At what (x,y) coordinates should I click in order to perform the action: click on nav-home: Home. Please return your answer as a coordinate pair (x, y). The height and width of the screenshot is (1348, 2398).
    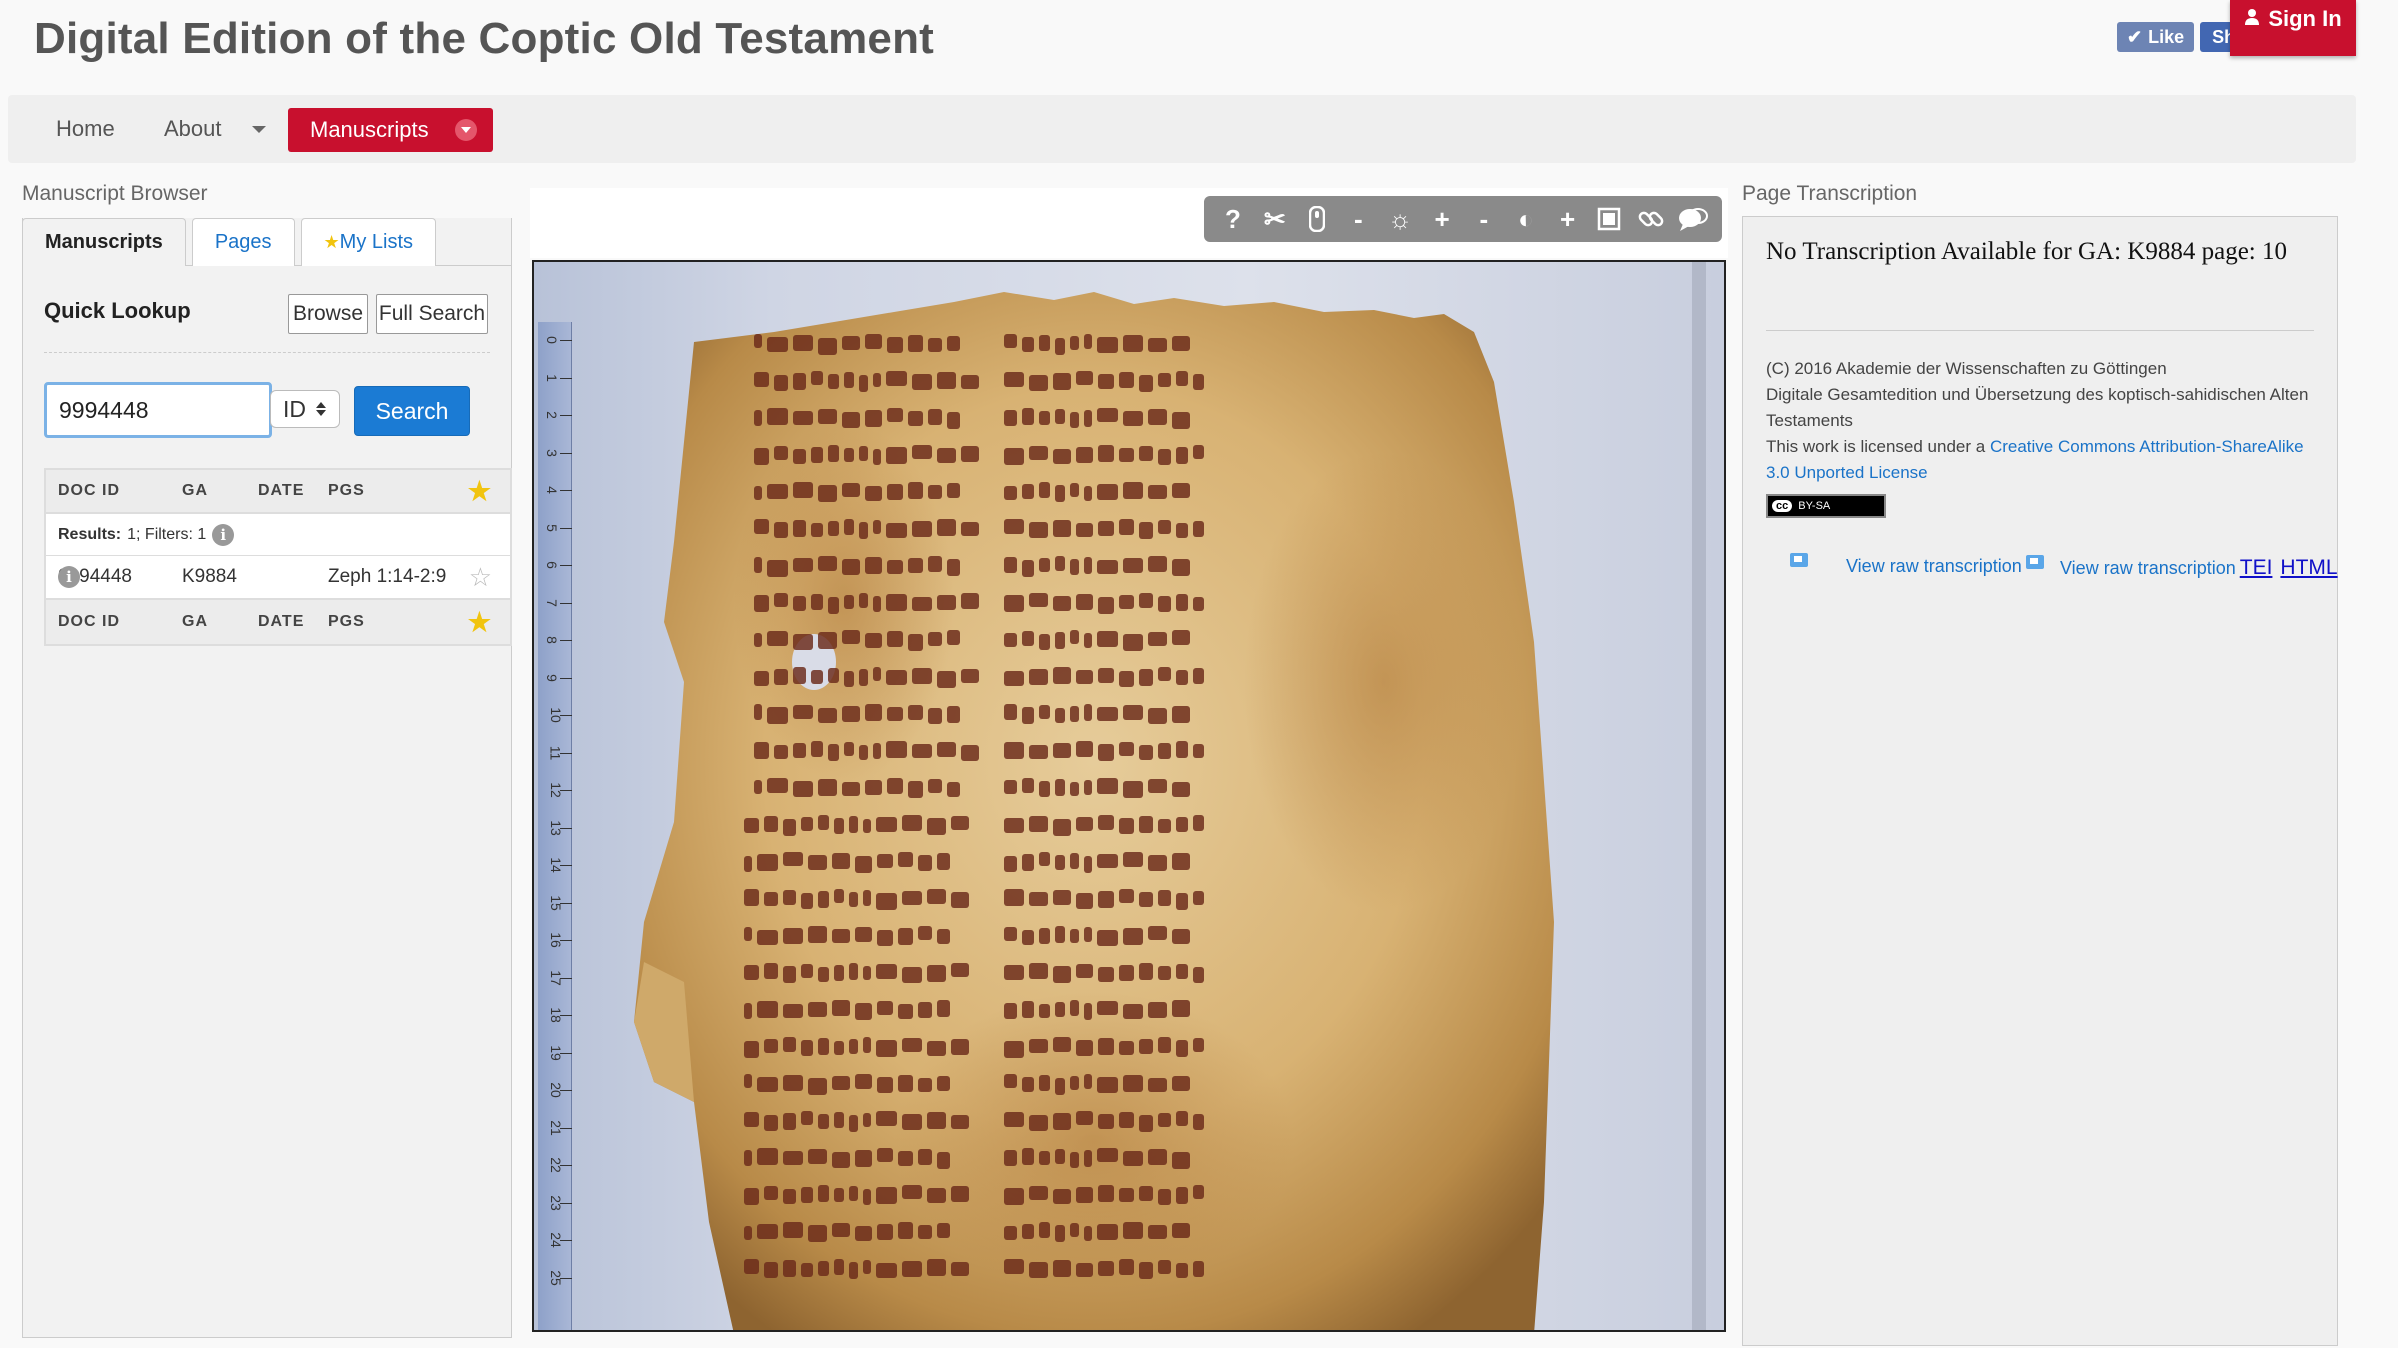
    Looking at the image, I should click on (85, 129).